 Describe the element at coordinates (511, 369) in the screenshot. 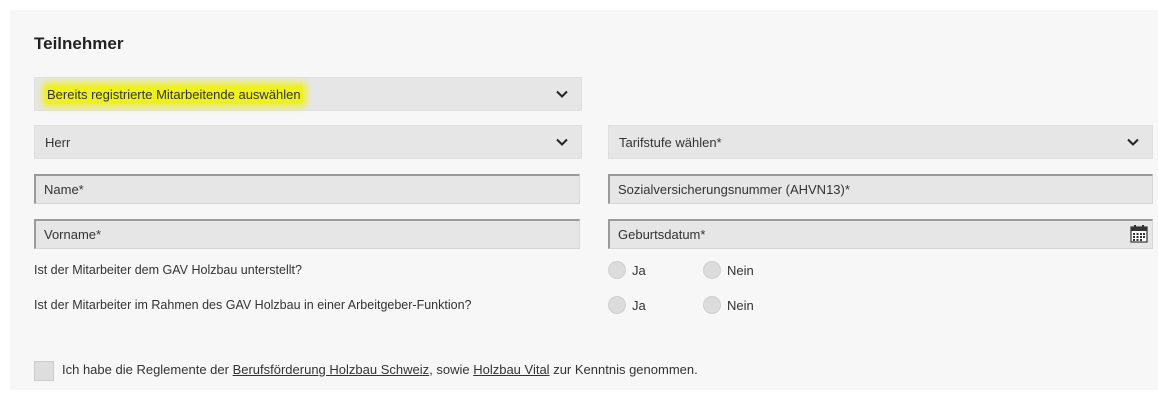

I see `link-holzbau-vital: Holzbau Vital` at that location.